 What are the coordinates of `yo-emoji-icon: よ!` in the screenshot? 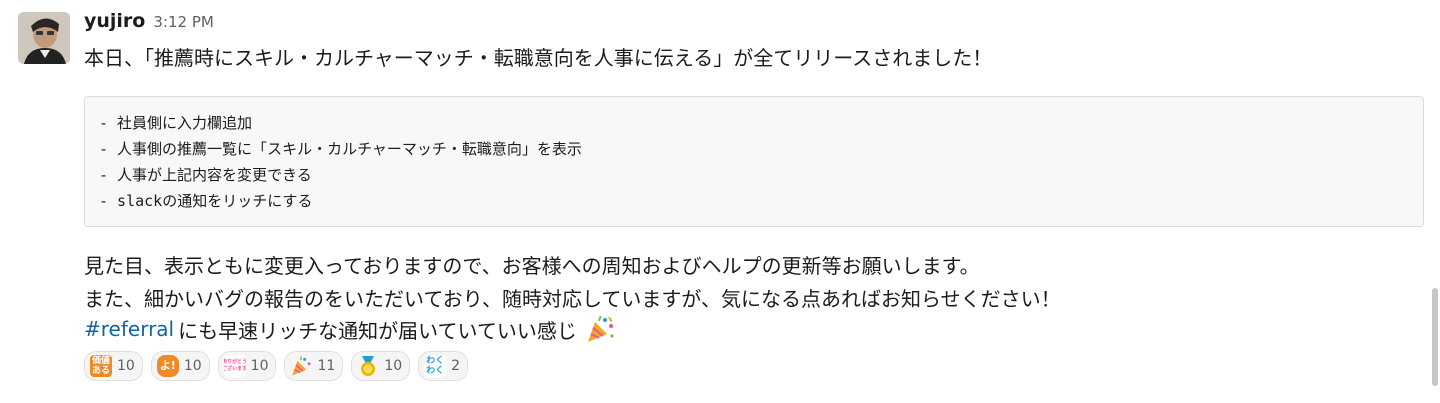 It's located at (167, 366).